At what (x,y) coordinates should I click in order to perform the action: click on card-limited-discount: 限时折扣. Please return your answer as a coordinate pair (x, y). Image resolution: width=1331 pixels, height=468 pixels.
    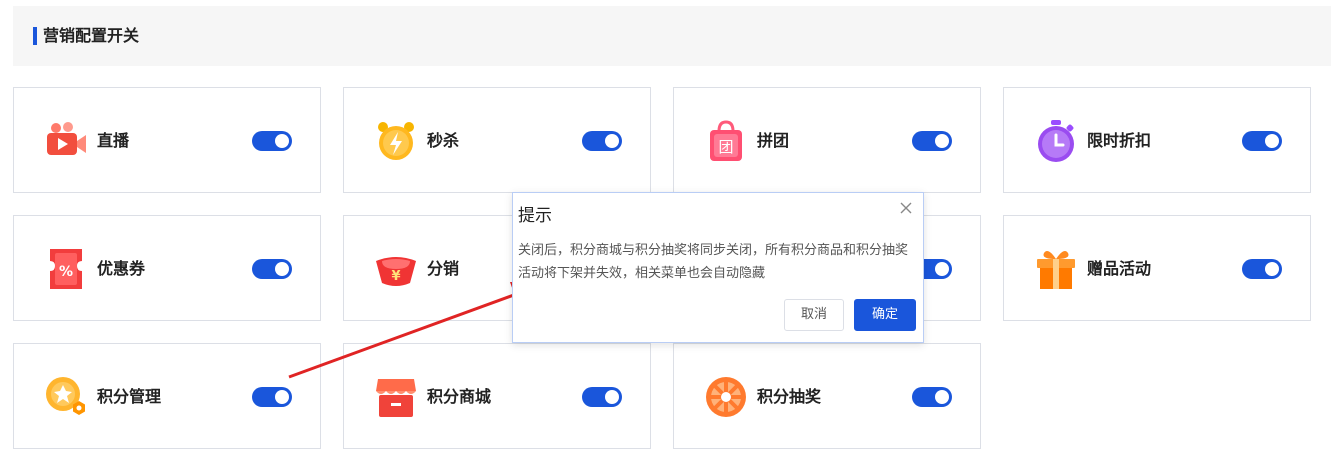
    Looking at the image, I should click on (1157, 140).